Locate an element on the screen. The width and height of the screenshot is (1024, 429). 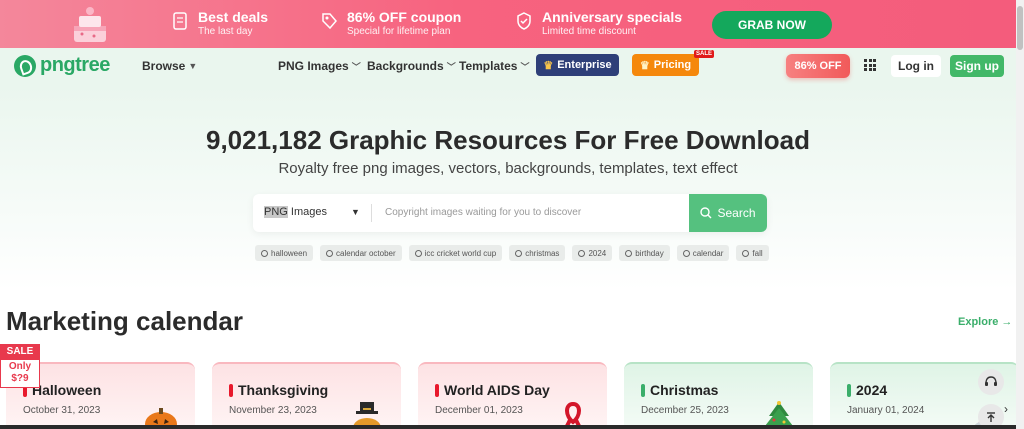
card-title: Christmas is located at coordinates (684, 390).